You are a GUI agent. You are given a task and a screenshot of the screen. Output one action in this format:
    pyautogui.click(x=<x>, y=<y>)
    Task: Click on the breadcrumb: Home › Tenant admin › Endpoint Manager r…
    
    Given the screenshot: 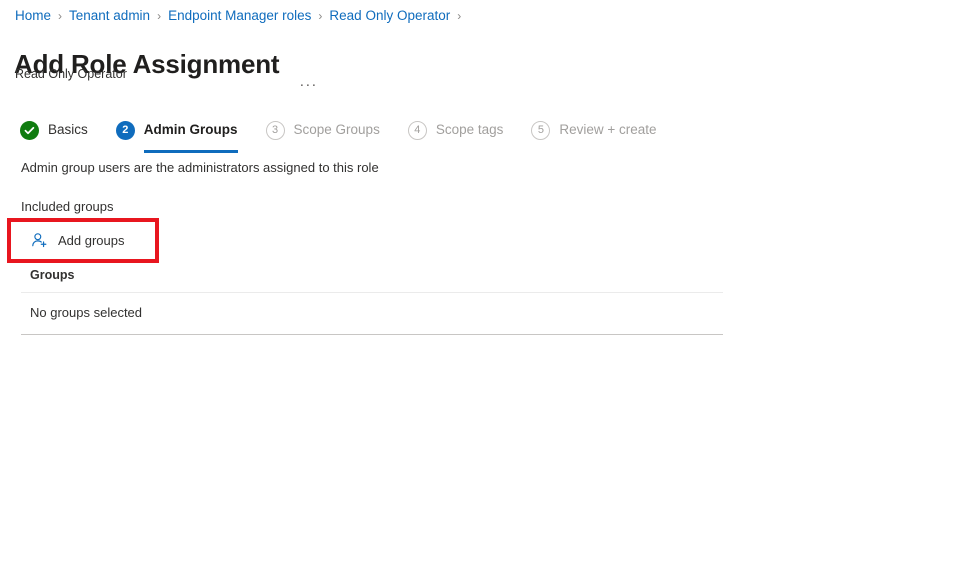 What is the action you would take?
    pyautogui.click(x=241, y=16)
    